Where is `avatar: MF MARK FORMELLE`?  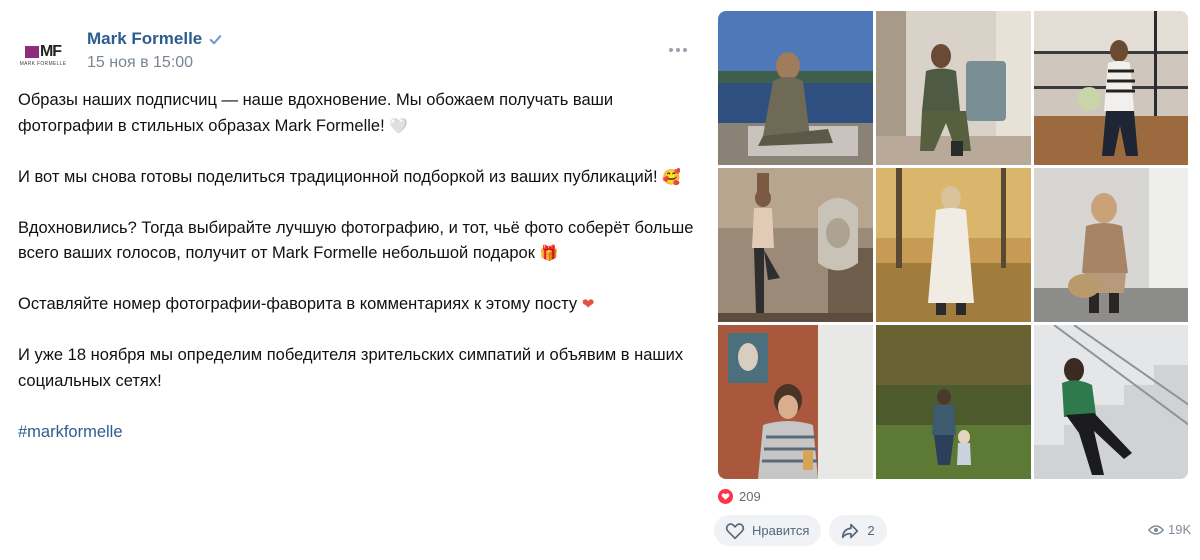
avatar: MF MARK FORMELLE is located at coordinates (43, 55).